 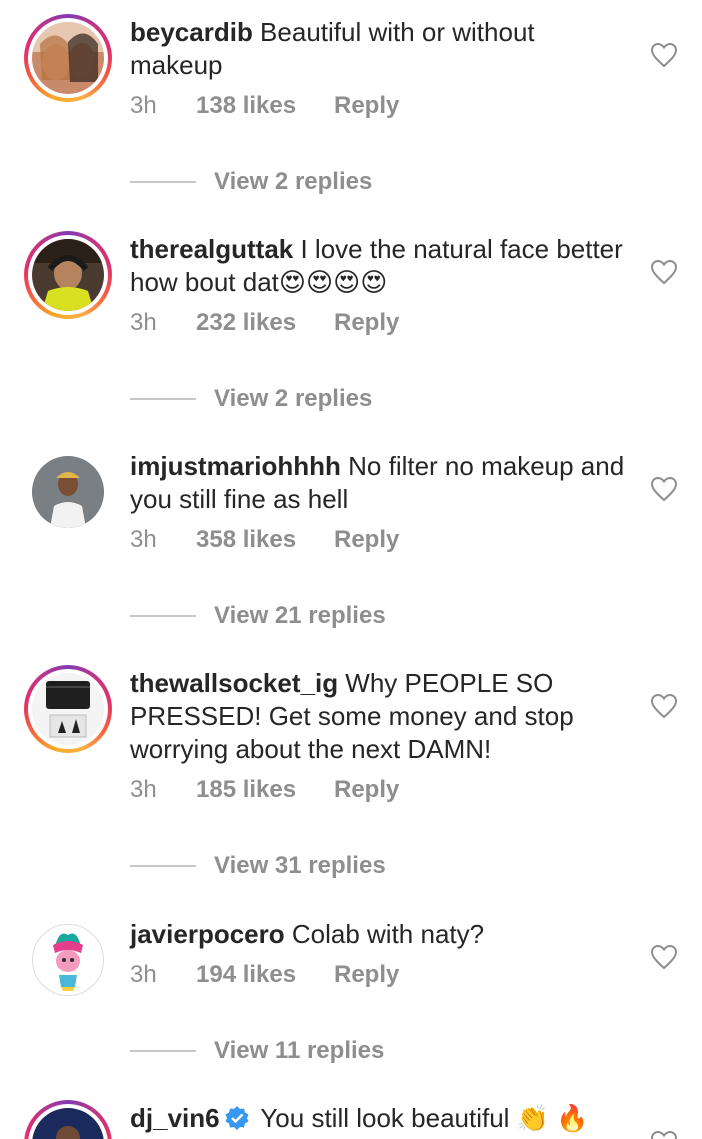 What do you see at coordinates (265, 106) in the screenshot?
I see `comment-likes: 138 likes` at bounding box center [265, 106].